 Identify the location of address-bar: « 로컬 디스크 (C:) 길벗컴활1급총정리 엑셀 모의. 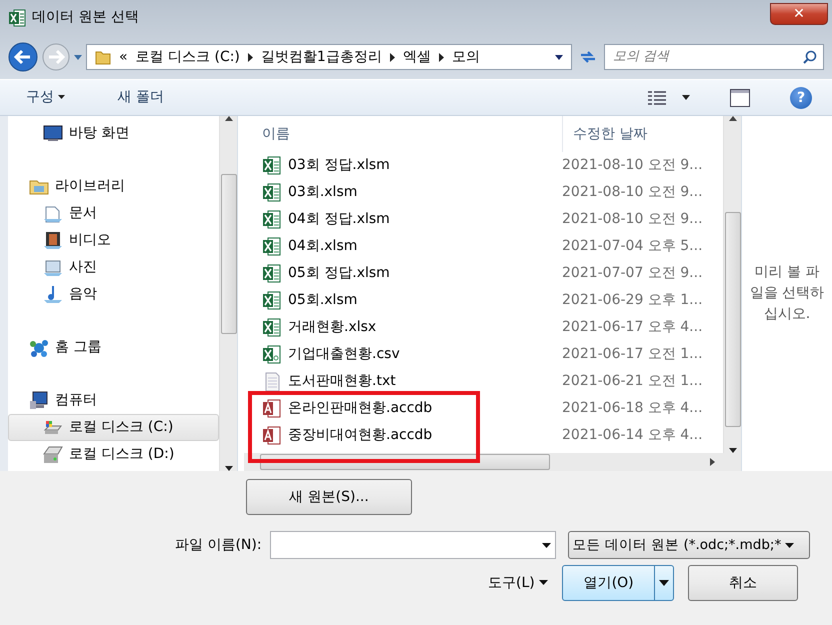
(329, 57).